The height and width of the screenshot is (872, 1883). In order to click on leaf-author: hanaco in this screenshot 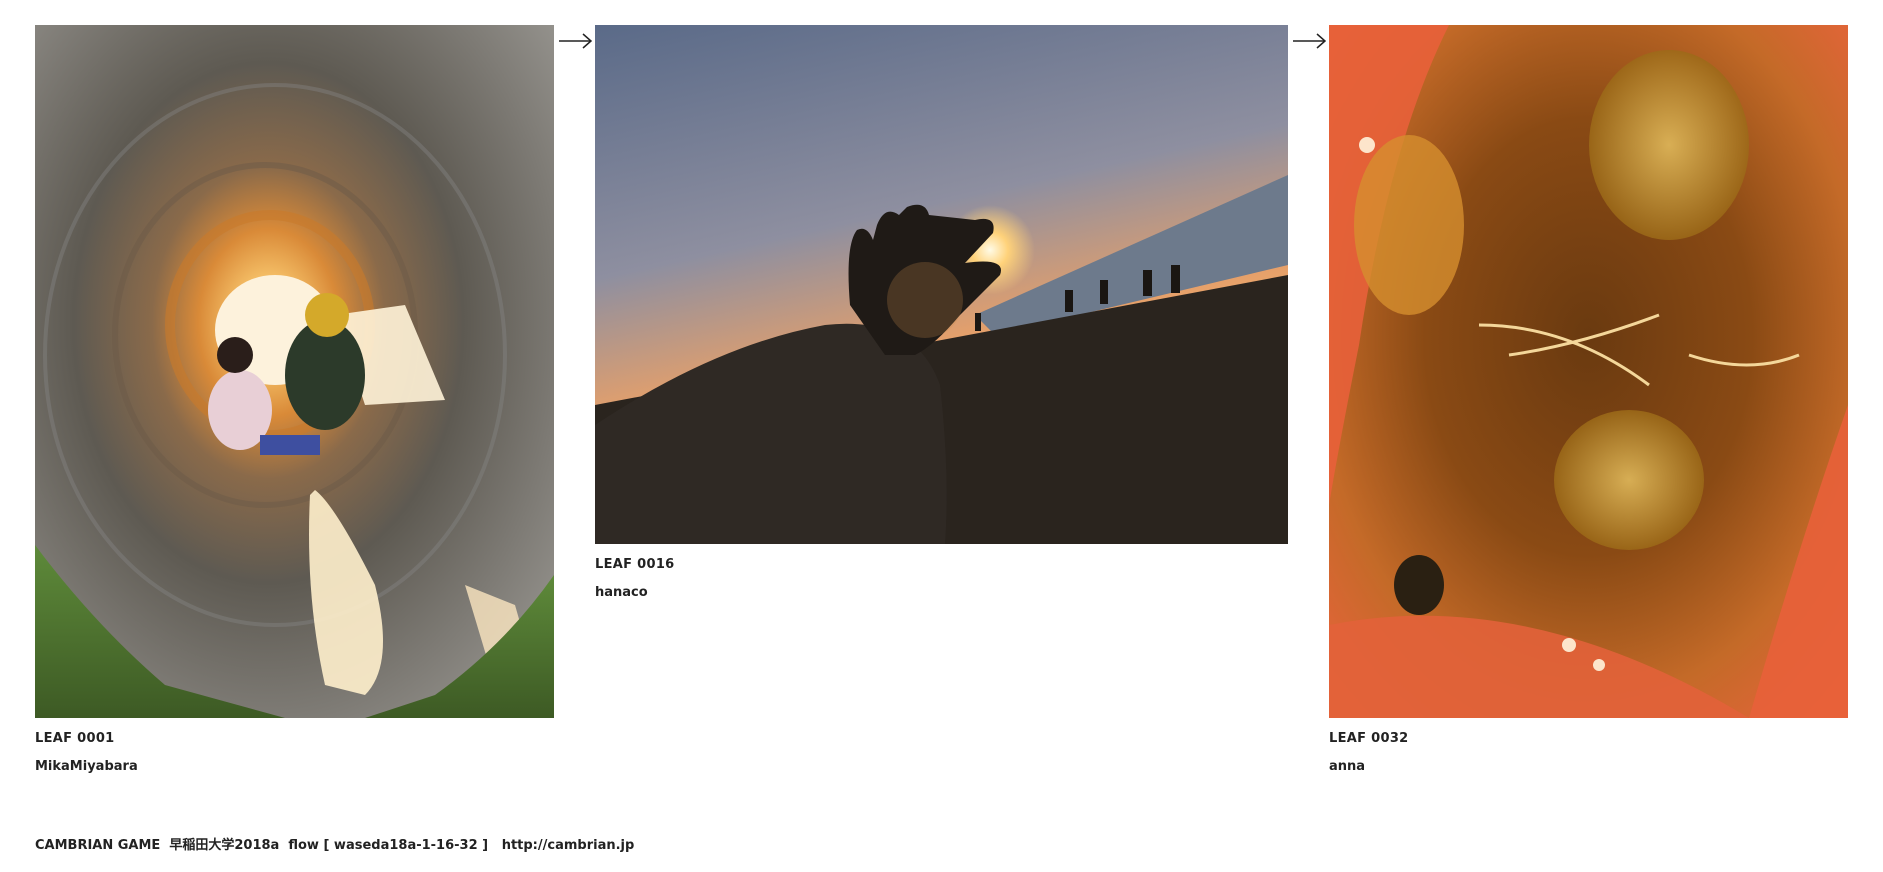, I will do `click(941, 593)`.